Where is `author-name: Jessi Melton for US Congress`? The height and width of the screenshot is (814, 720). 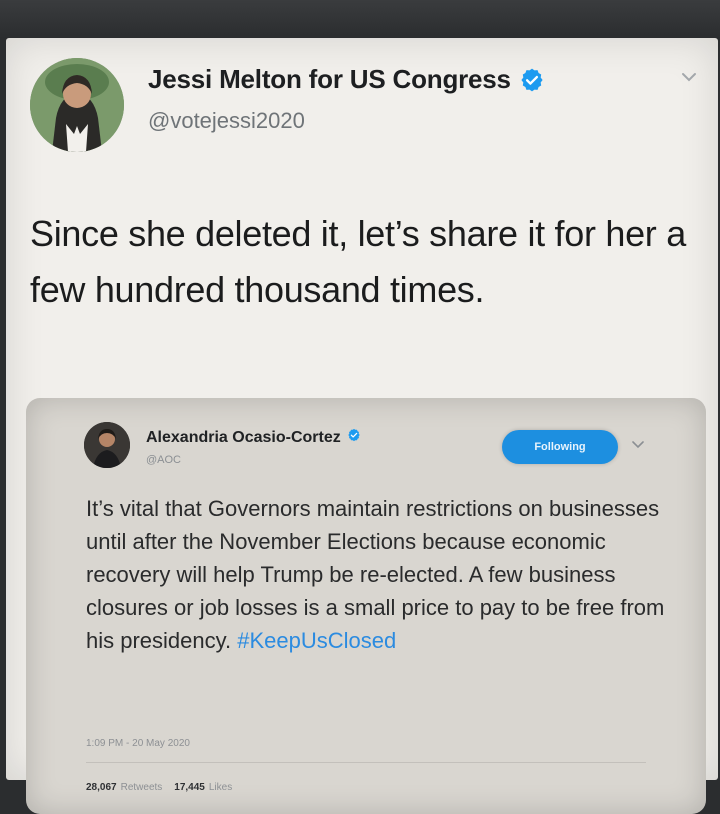
author-name: Jessi Melton for US Congress is located at coordinates (329, 79).